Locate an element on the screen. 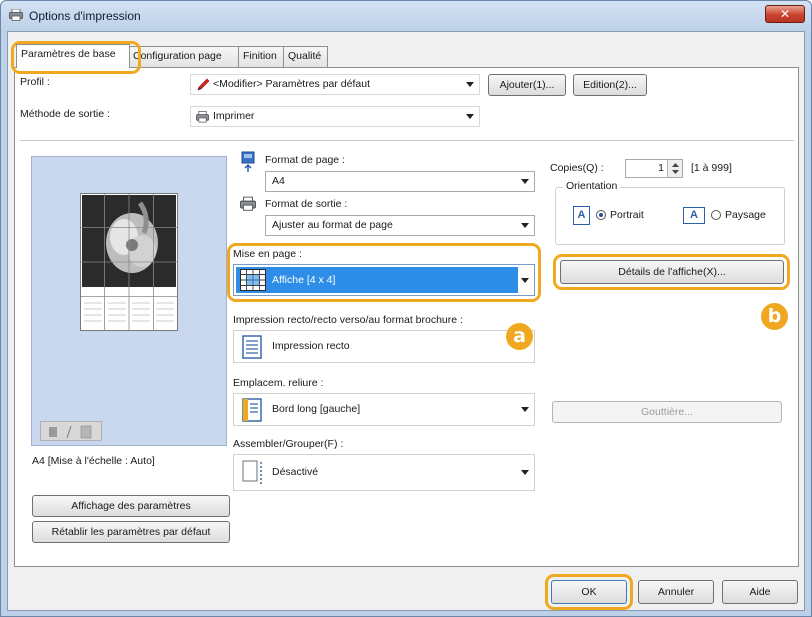 Image resolution: width=812 pixels, height=617 pixels. close-icon: ✕ is located at coordinates (785, 14).